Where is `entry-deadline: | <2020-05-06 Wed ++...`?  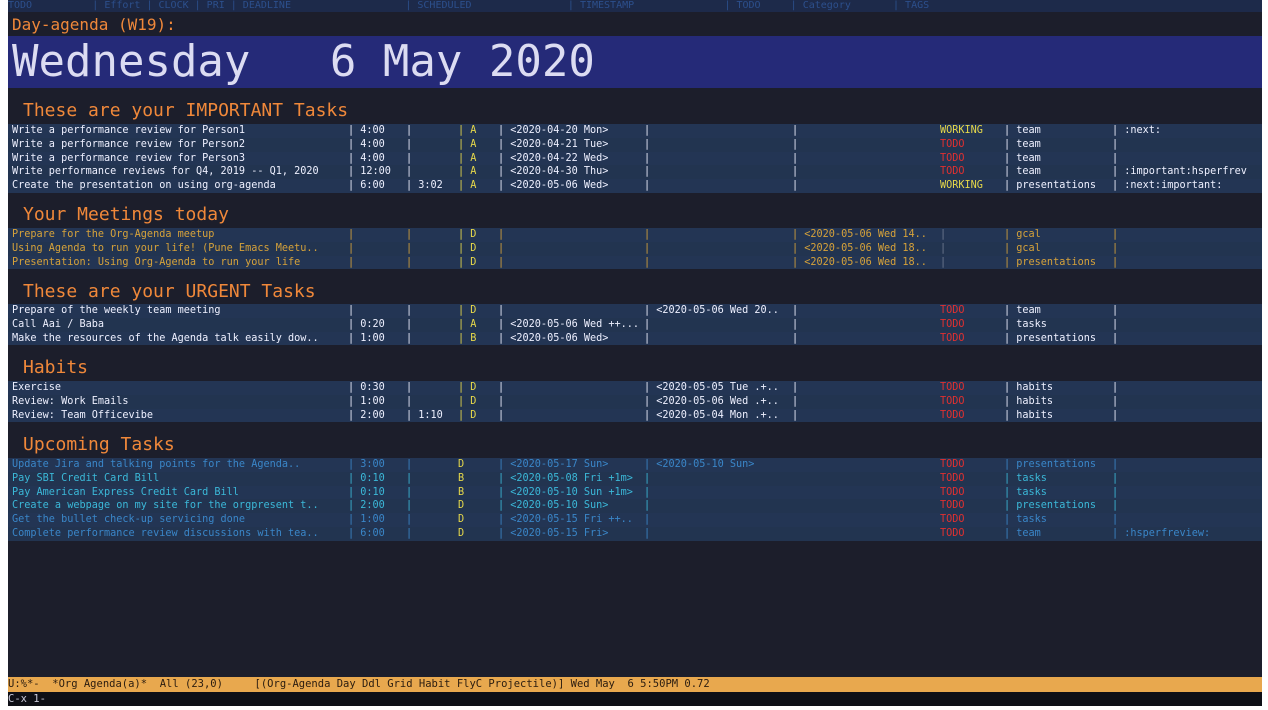 entry-deadline: | <2020-05-06 Wed ++... is located at coordinates (569, 324).